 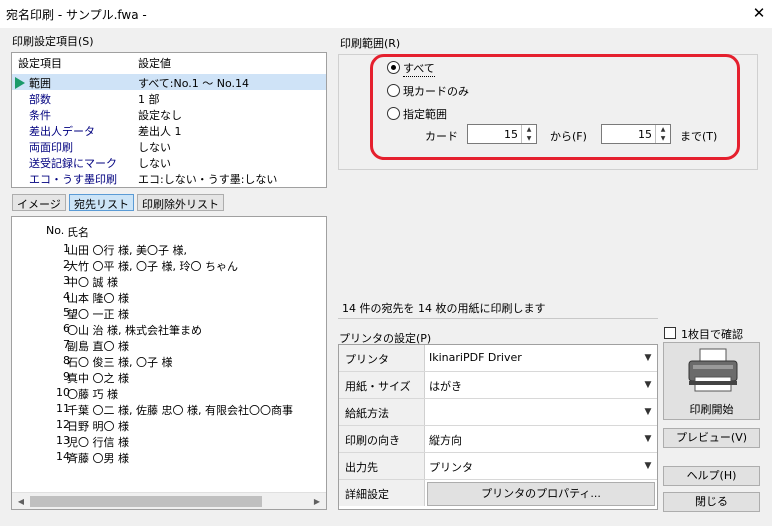 What do you see at coordinates (498, 385) in the screenshot?
I see `paper-size-row: 用紙・サイズ はがき ▼` at bounding box center [498, 385].